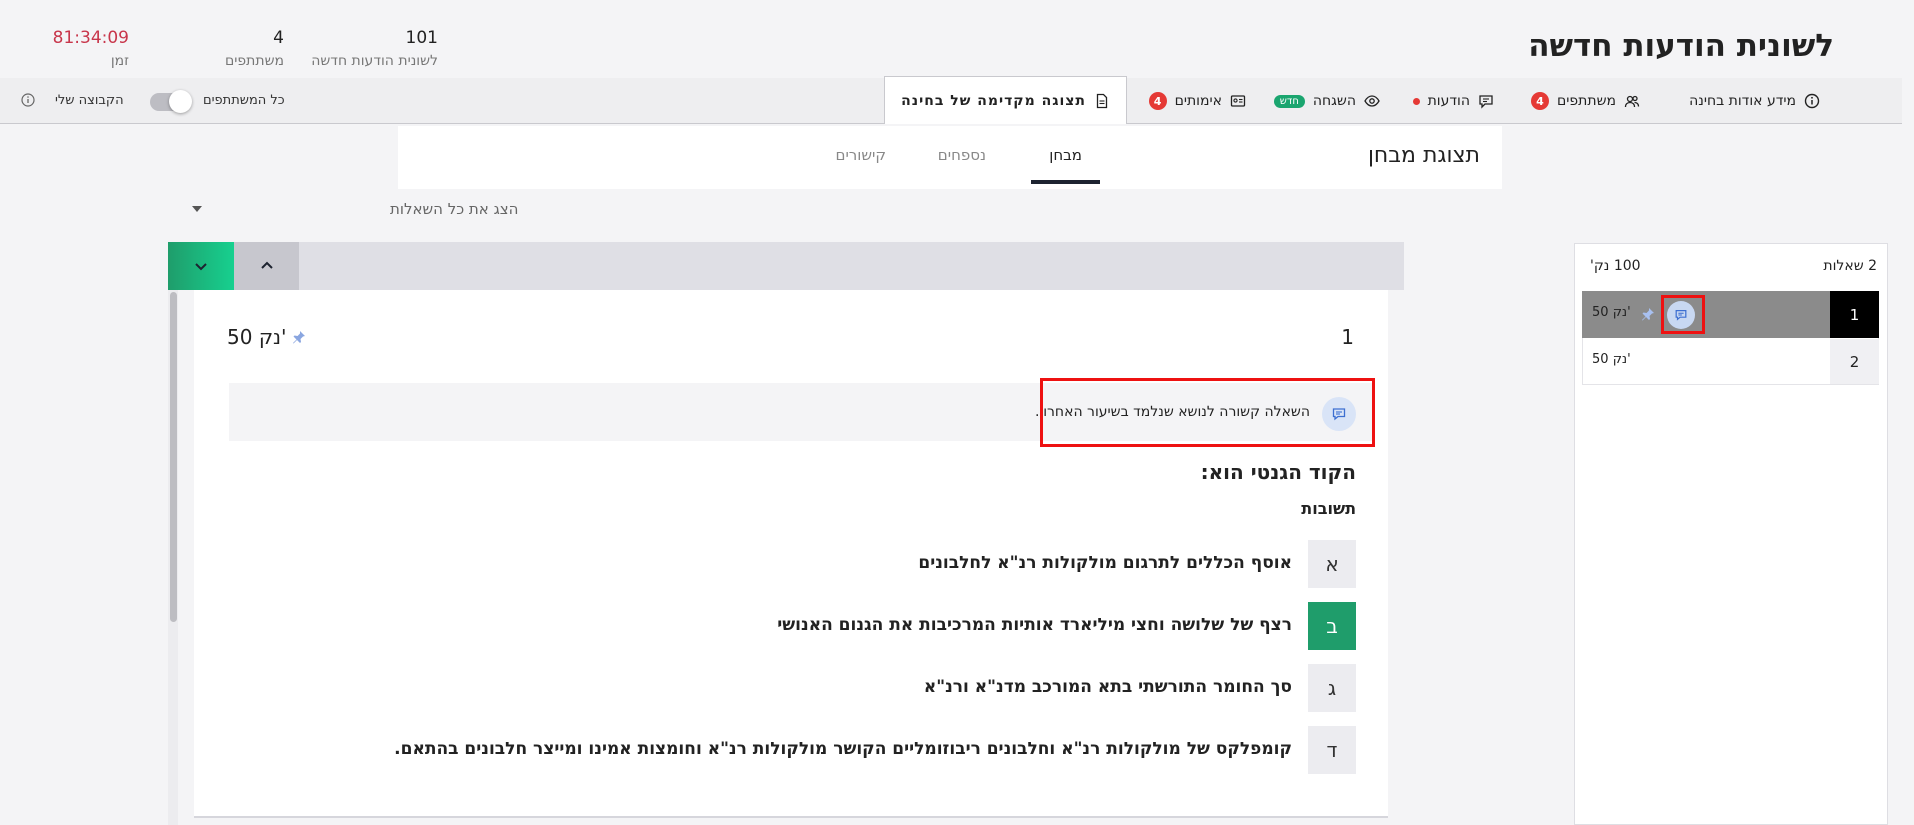 Image resolution: width=1914 pixels, height=825 pixels. I want to click on nav-label: תצוגה מקדימה של בחינה, so click(993, 100).